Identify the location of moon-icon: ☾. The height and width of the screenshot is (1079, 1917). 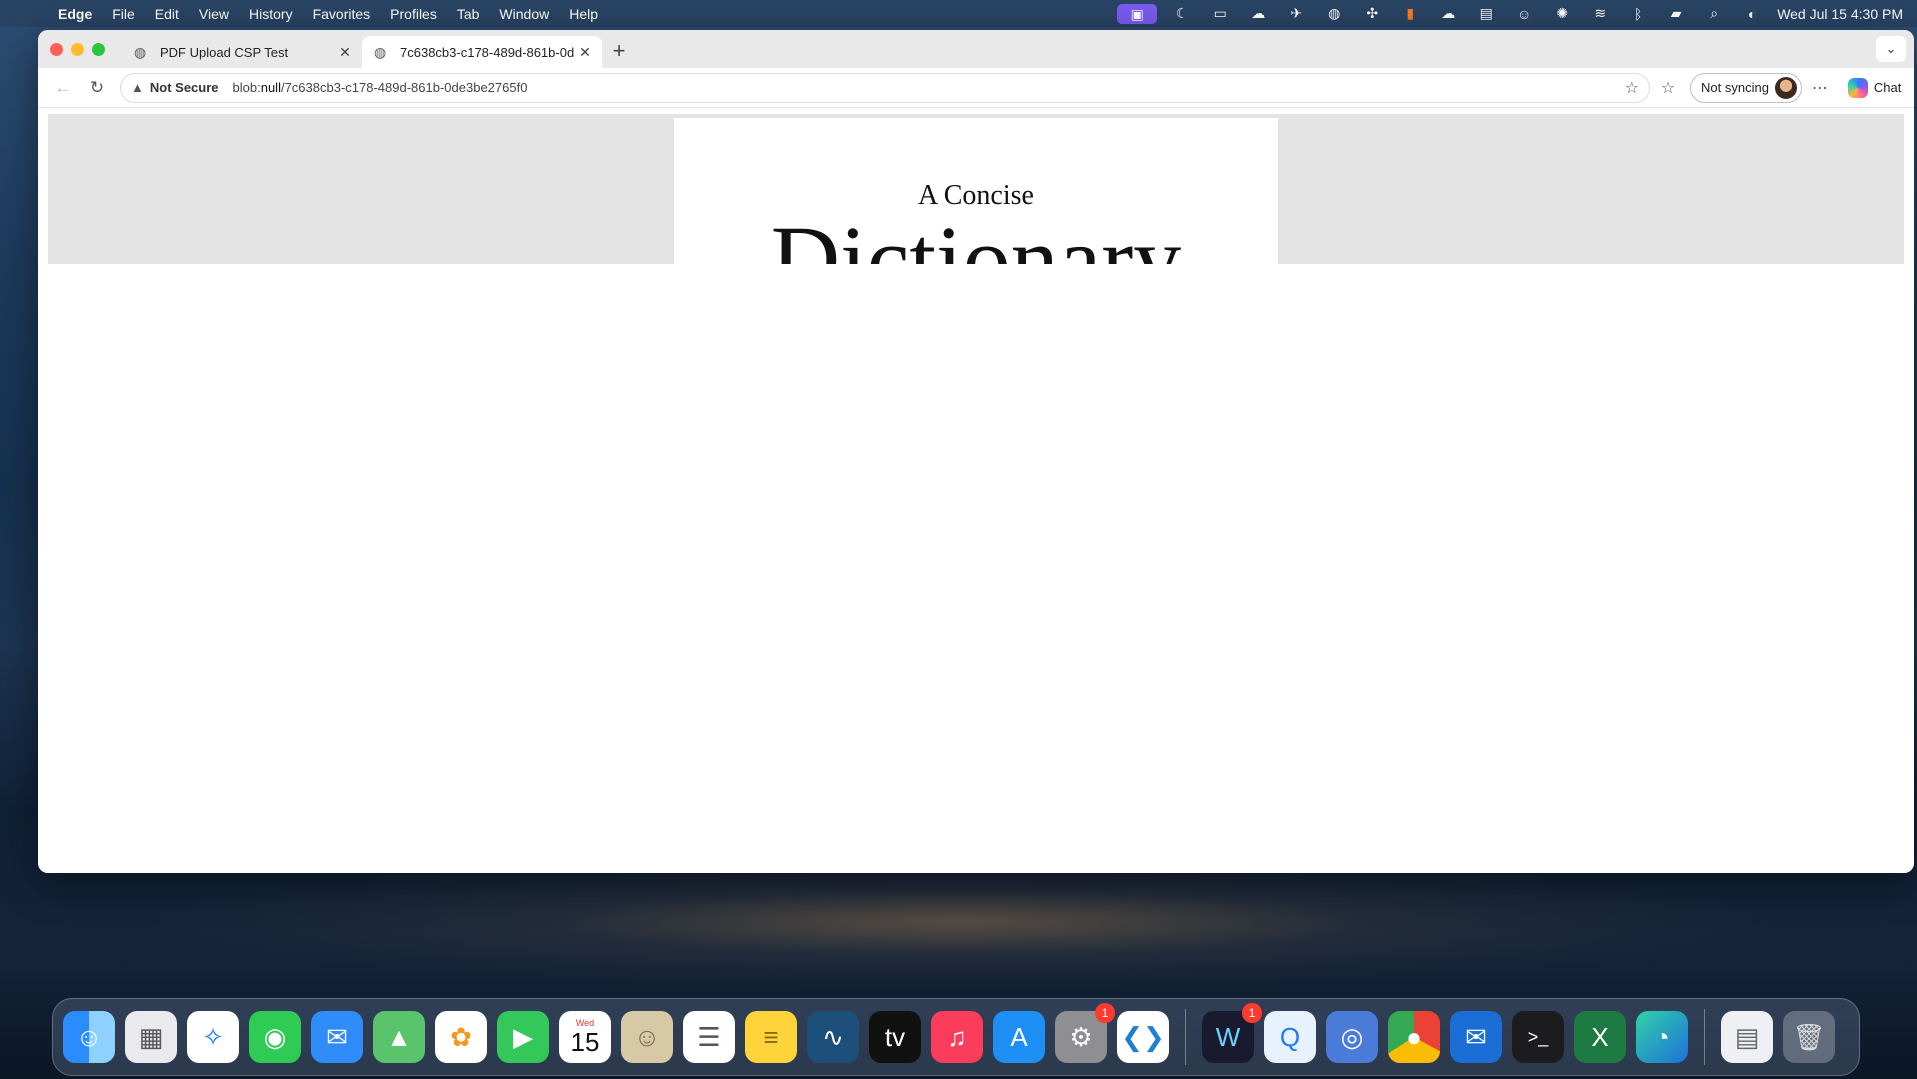
(1182, 13).